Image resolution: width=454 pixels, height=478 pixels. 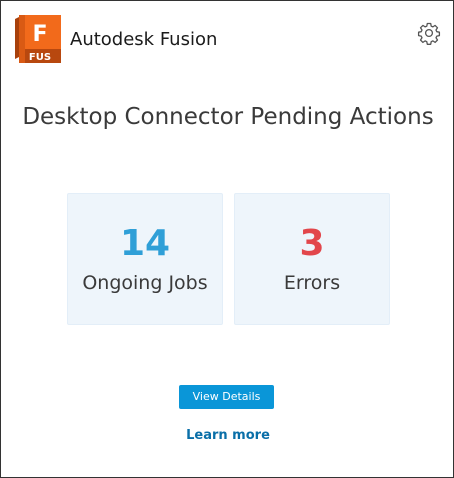 I want to click on fusion-logo: F FUS, so click(x=38, y=39).